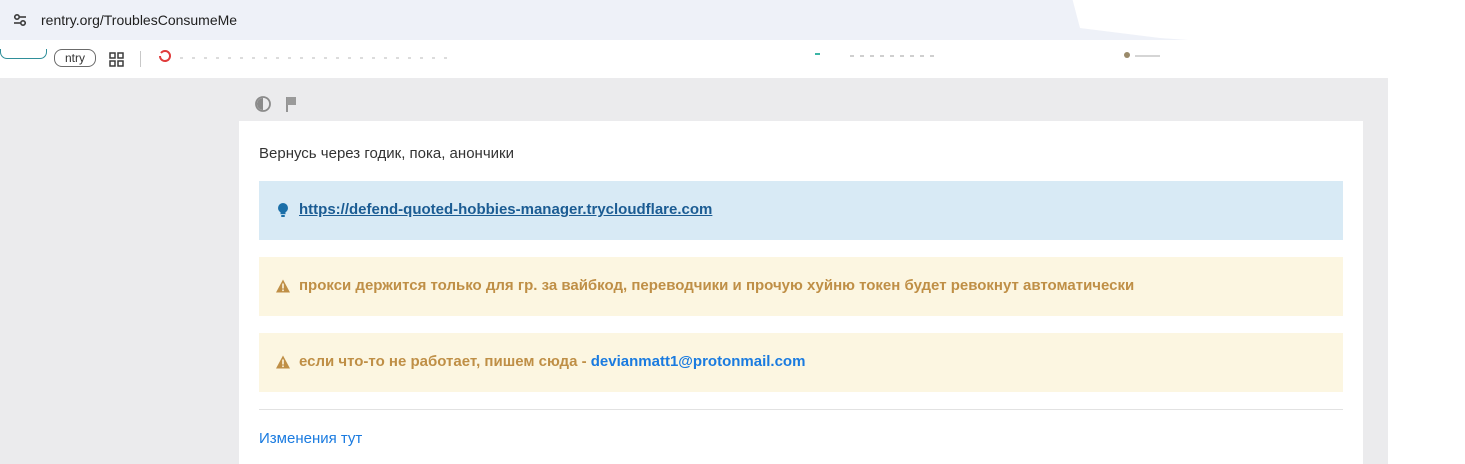 The image size is (1465, 464). Describe the element at coordinates (445, 361) in the screenshot. I see `contact-prefix: если что-то не работает, пишем сюда -` at that location.